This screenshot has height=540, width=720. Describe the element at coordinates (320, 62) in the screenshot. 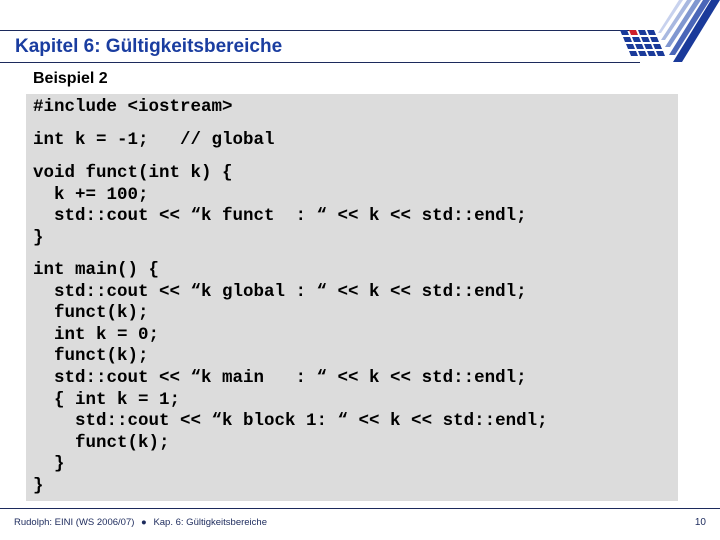

I see `header-rule-bottom` at that location.